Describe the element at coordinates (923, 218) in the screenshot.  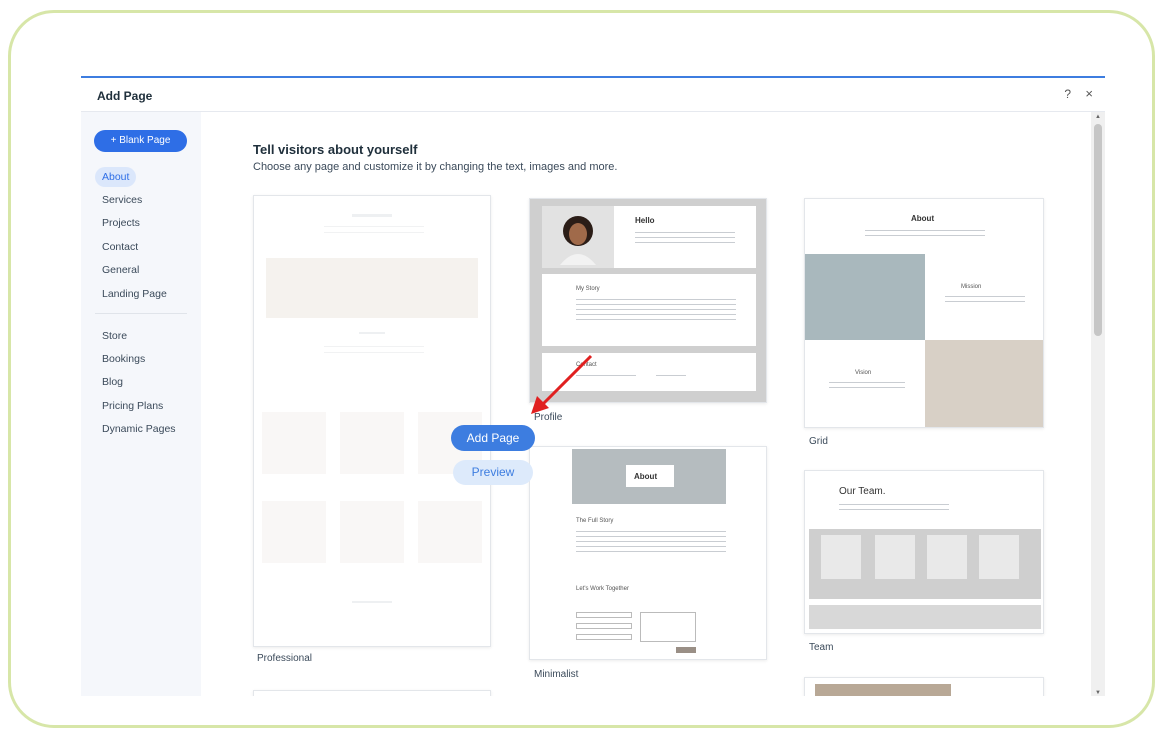
I see `grid-title: About` at that location.